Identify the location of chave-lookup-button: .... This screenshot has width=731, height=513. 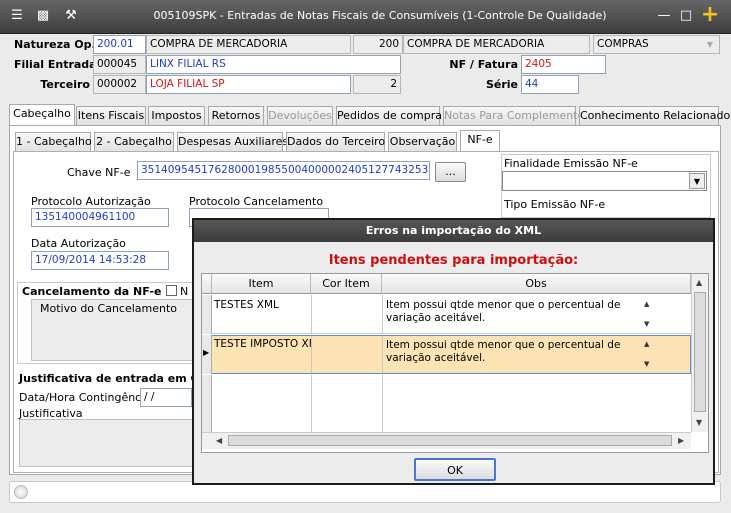
(450, 172).